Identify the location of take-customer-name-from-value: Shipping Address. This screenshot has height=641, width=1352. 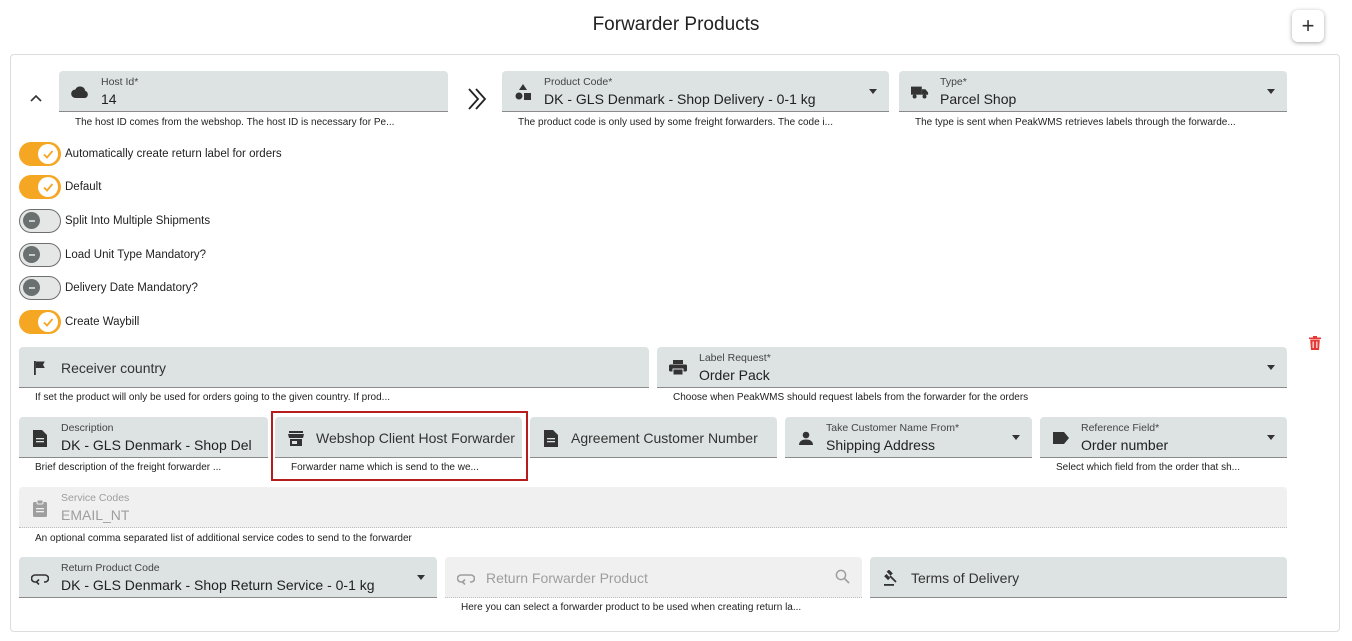
(880, 445).